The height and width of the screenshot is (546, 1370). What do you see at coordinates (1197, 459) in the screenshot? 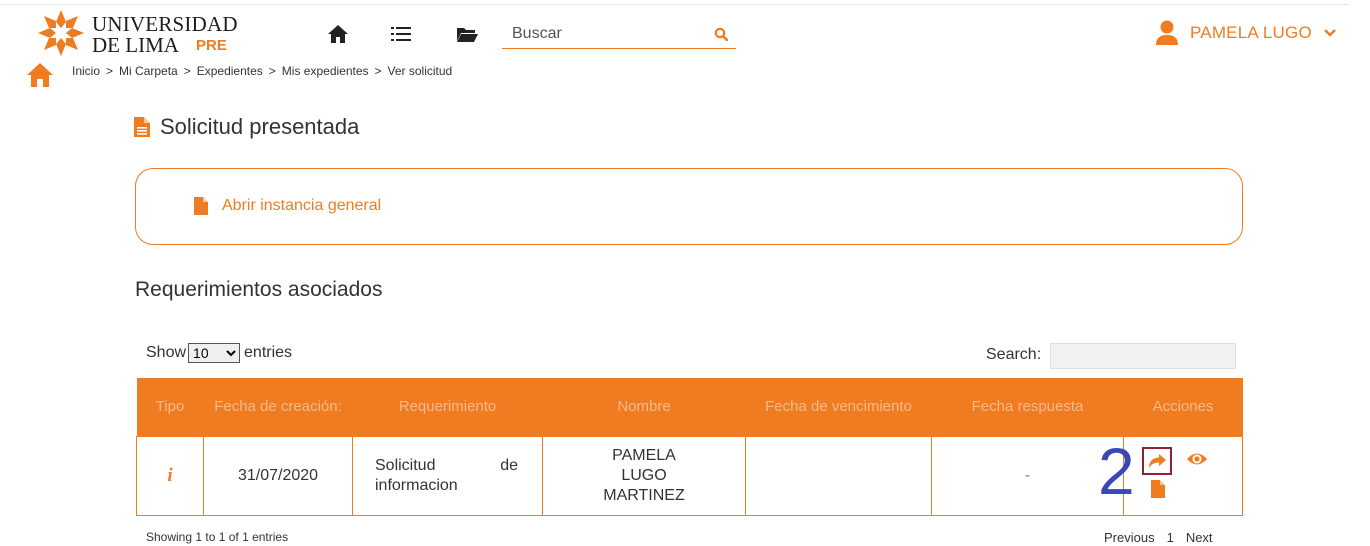
I see `eye-icon` at bounding box center [1197, 459].